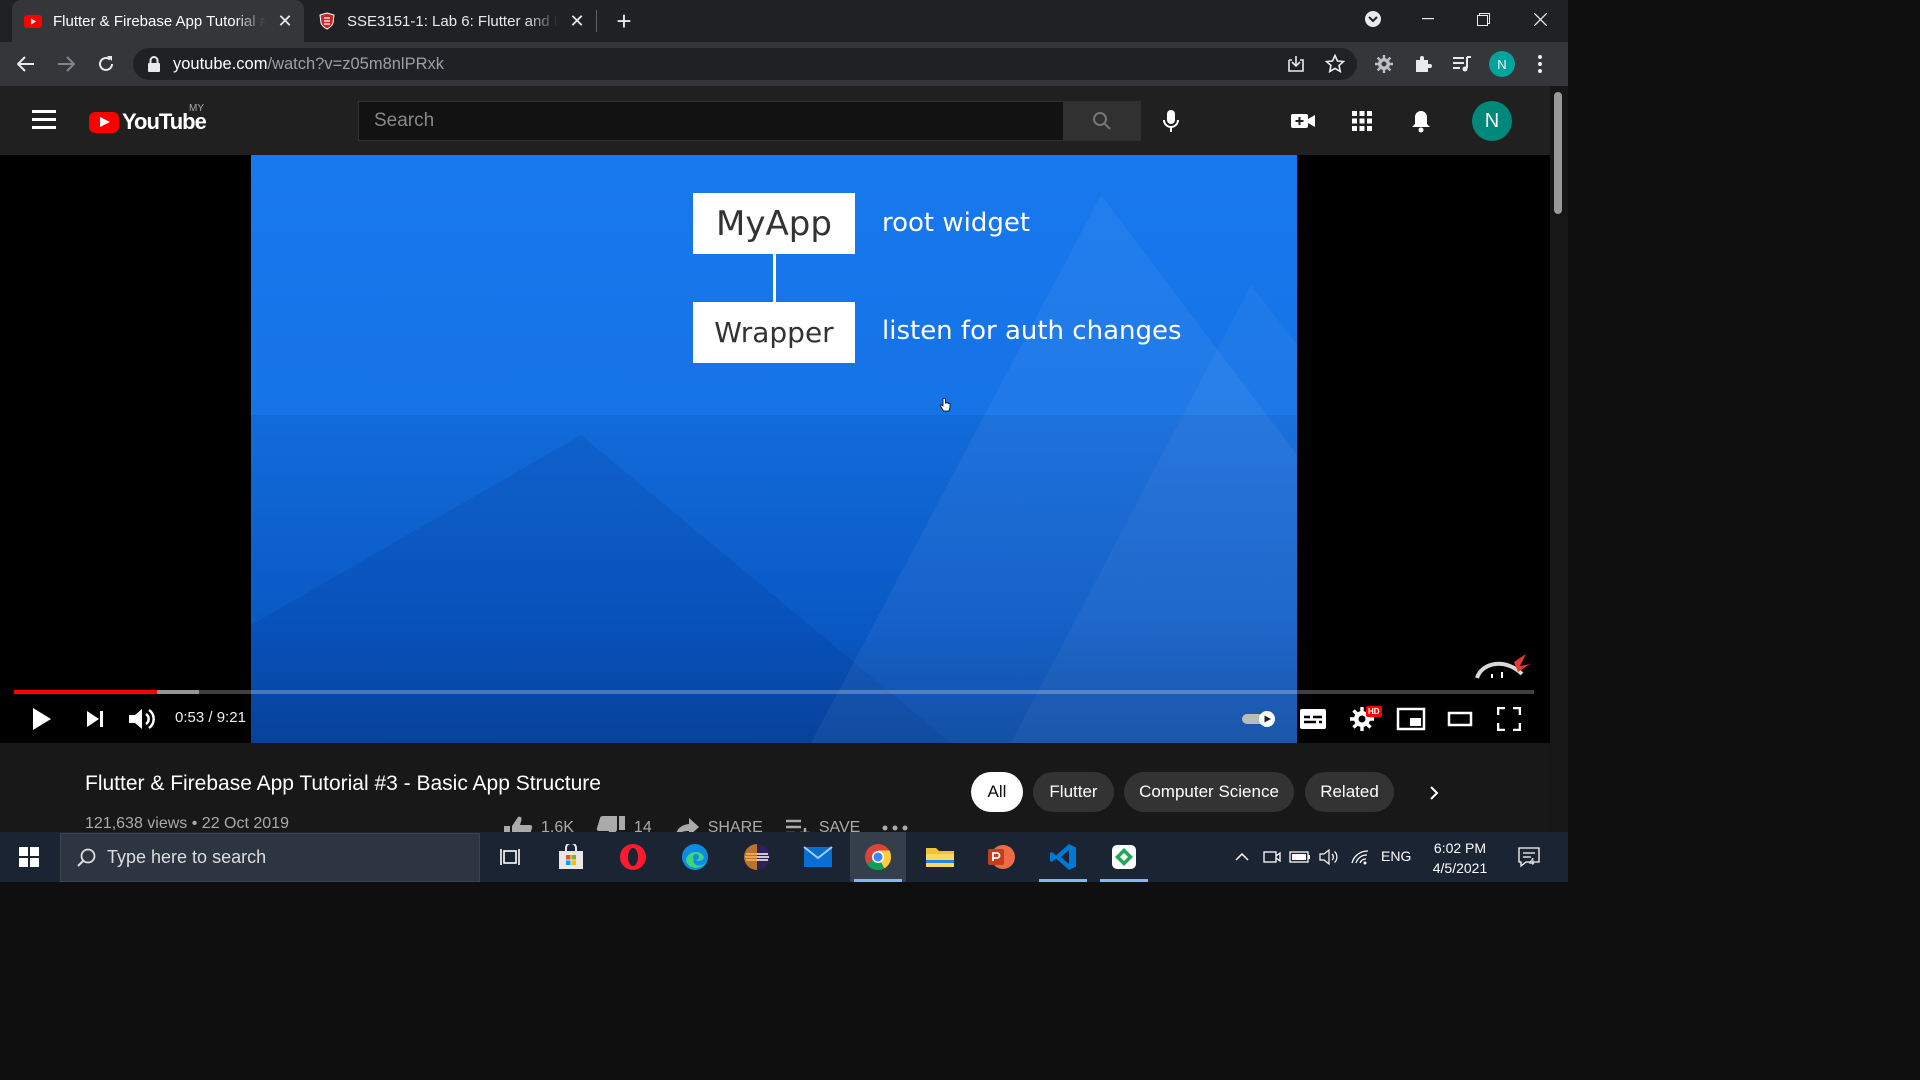  I want to click on video-actions: 1.6K 14 SHARE SAVE, so click(720, 823).